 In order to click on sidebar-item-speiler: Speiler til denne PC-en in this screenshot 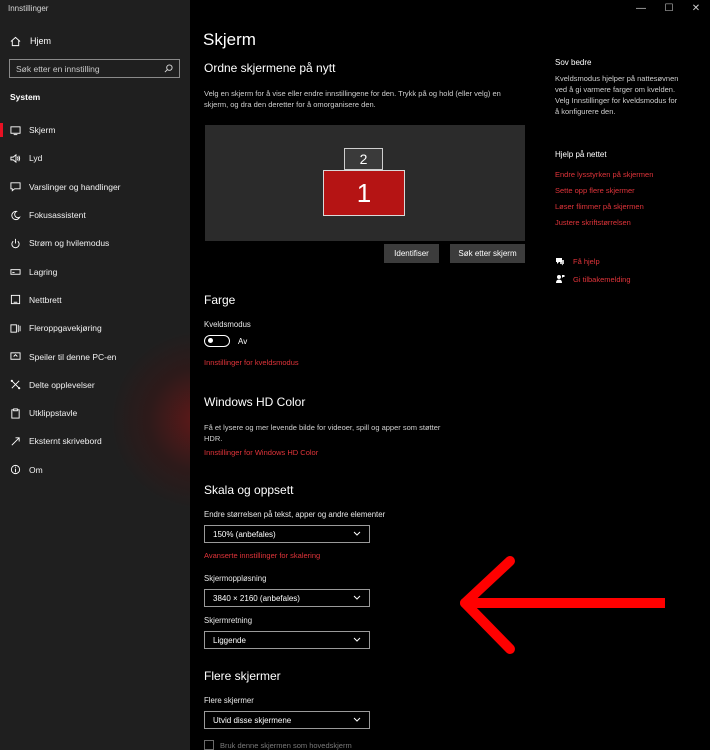, I will do `click(95, 356)`.